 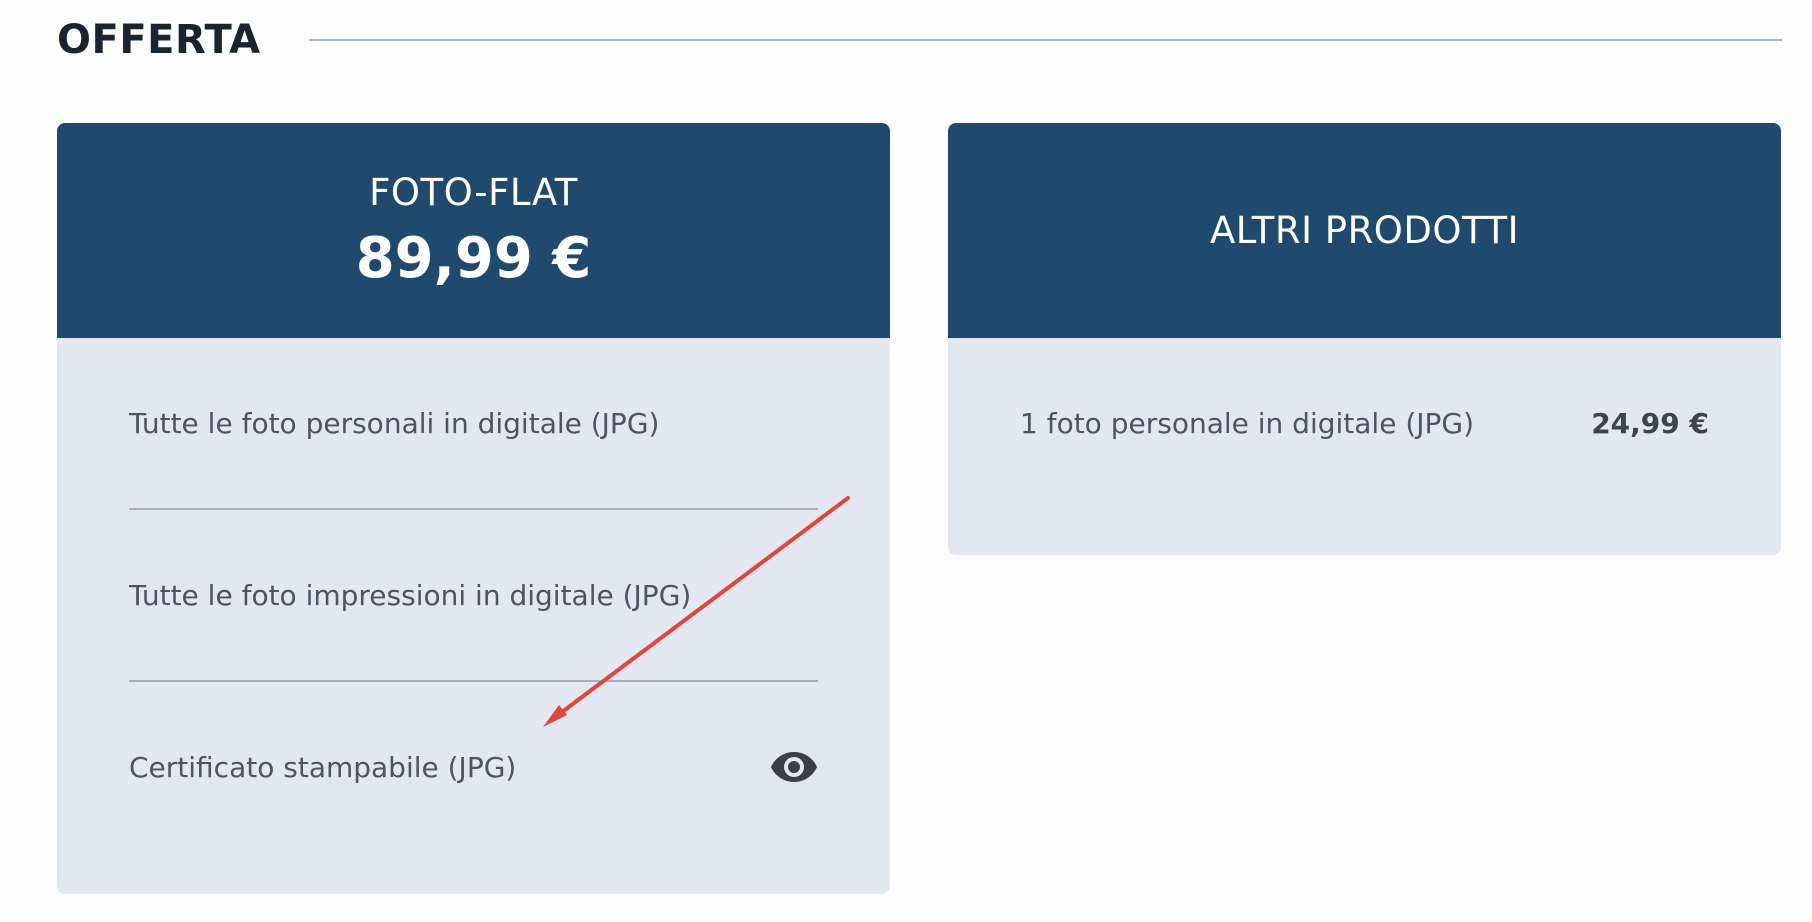 What do you see at coordinates (1650, 423) in the screenshot?
I see `item-price: 24,99 €` at bounding box center [1650, 423].